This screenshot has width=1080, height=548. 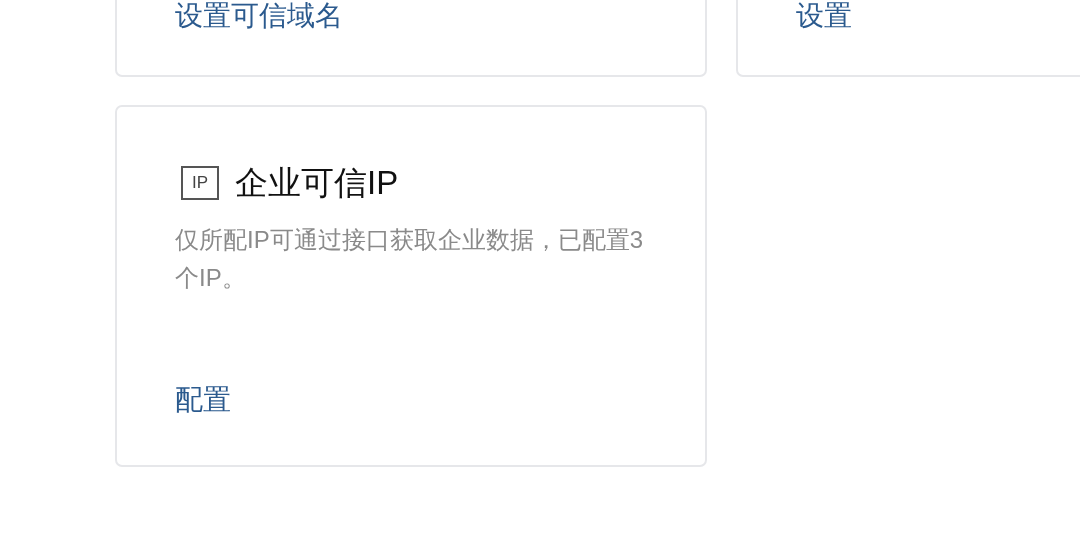 What do you see at coordinates (410, 259) in the screenshot?
I see `card-description: 仅所配IP可通过接口获取企业数据，已配置3个IP。` at bounding box center [410, 259].